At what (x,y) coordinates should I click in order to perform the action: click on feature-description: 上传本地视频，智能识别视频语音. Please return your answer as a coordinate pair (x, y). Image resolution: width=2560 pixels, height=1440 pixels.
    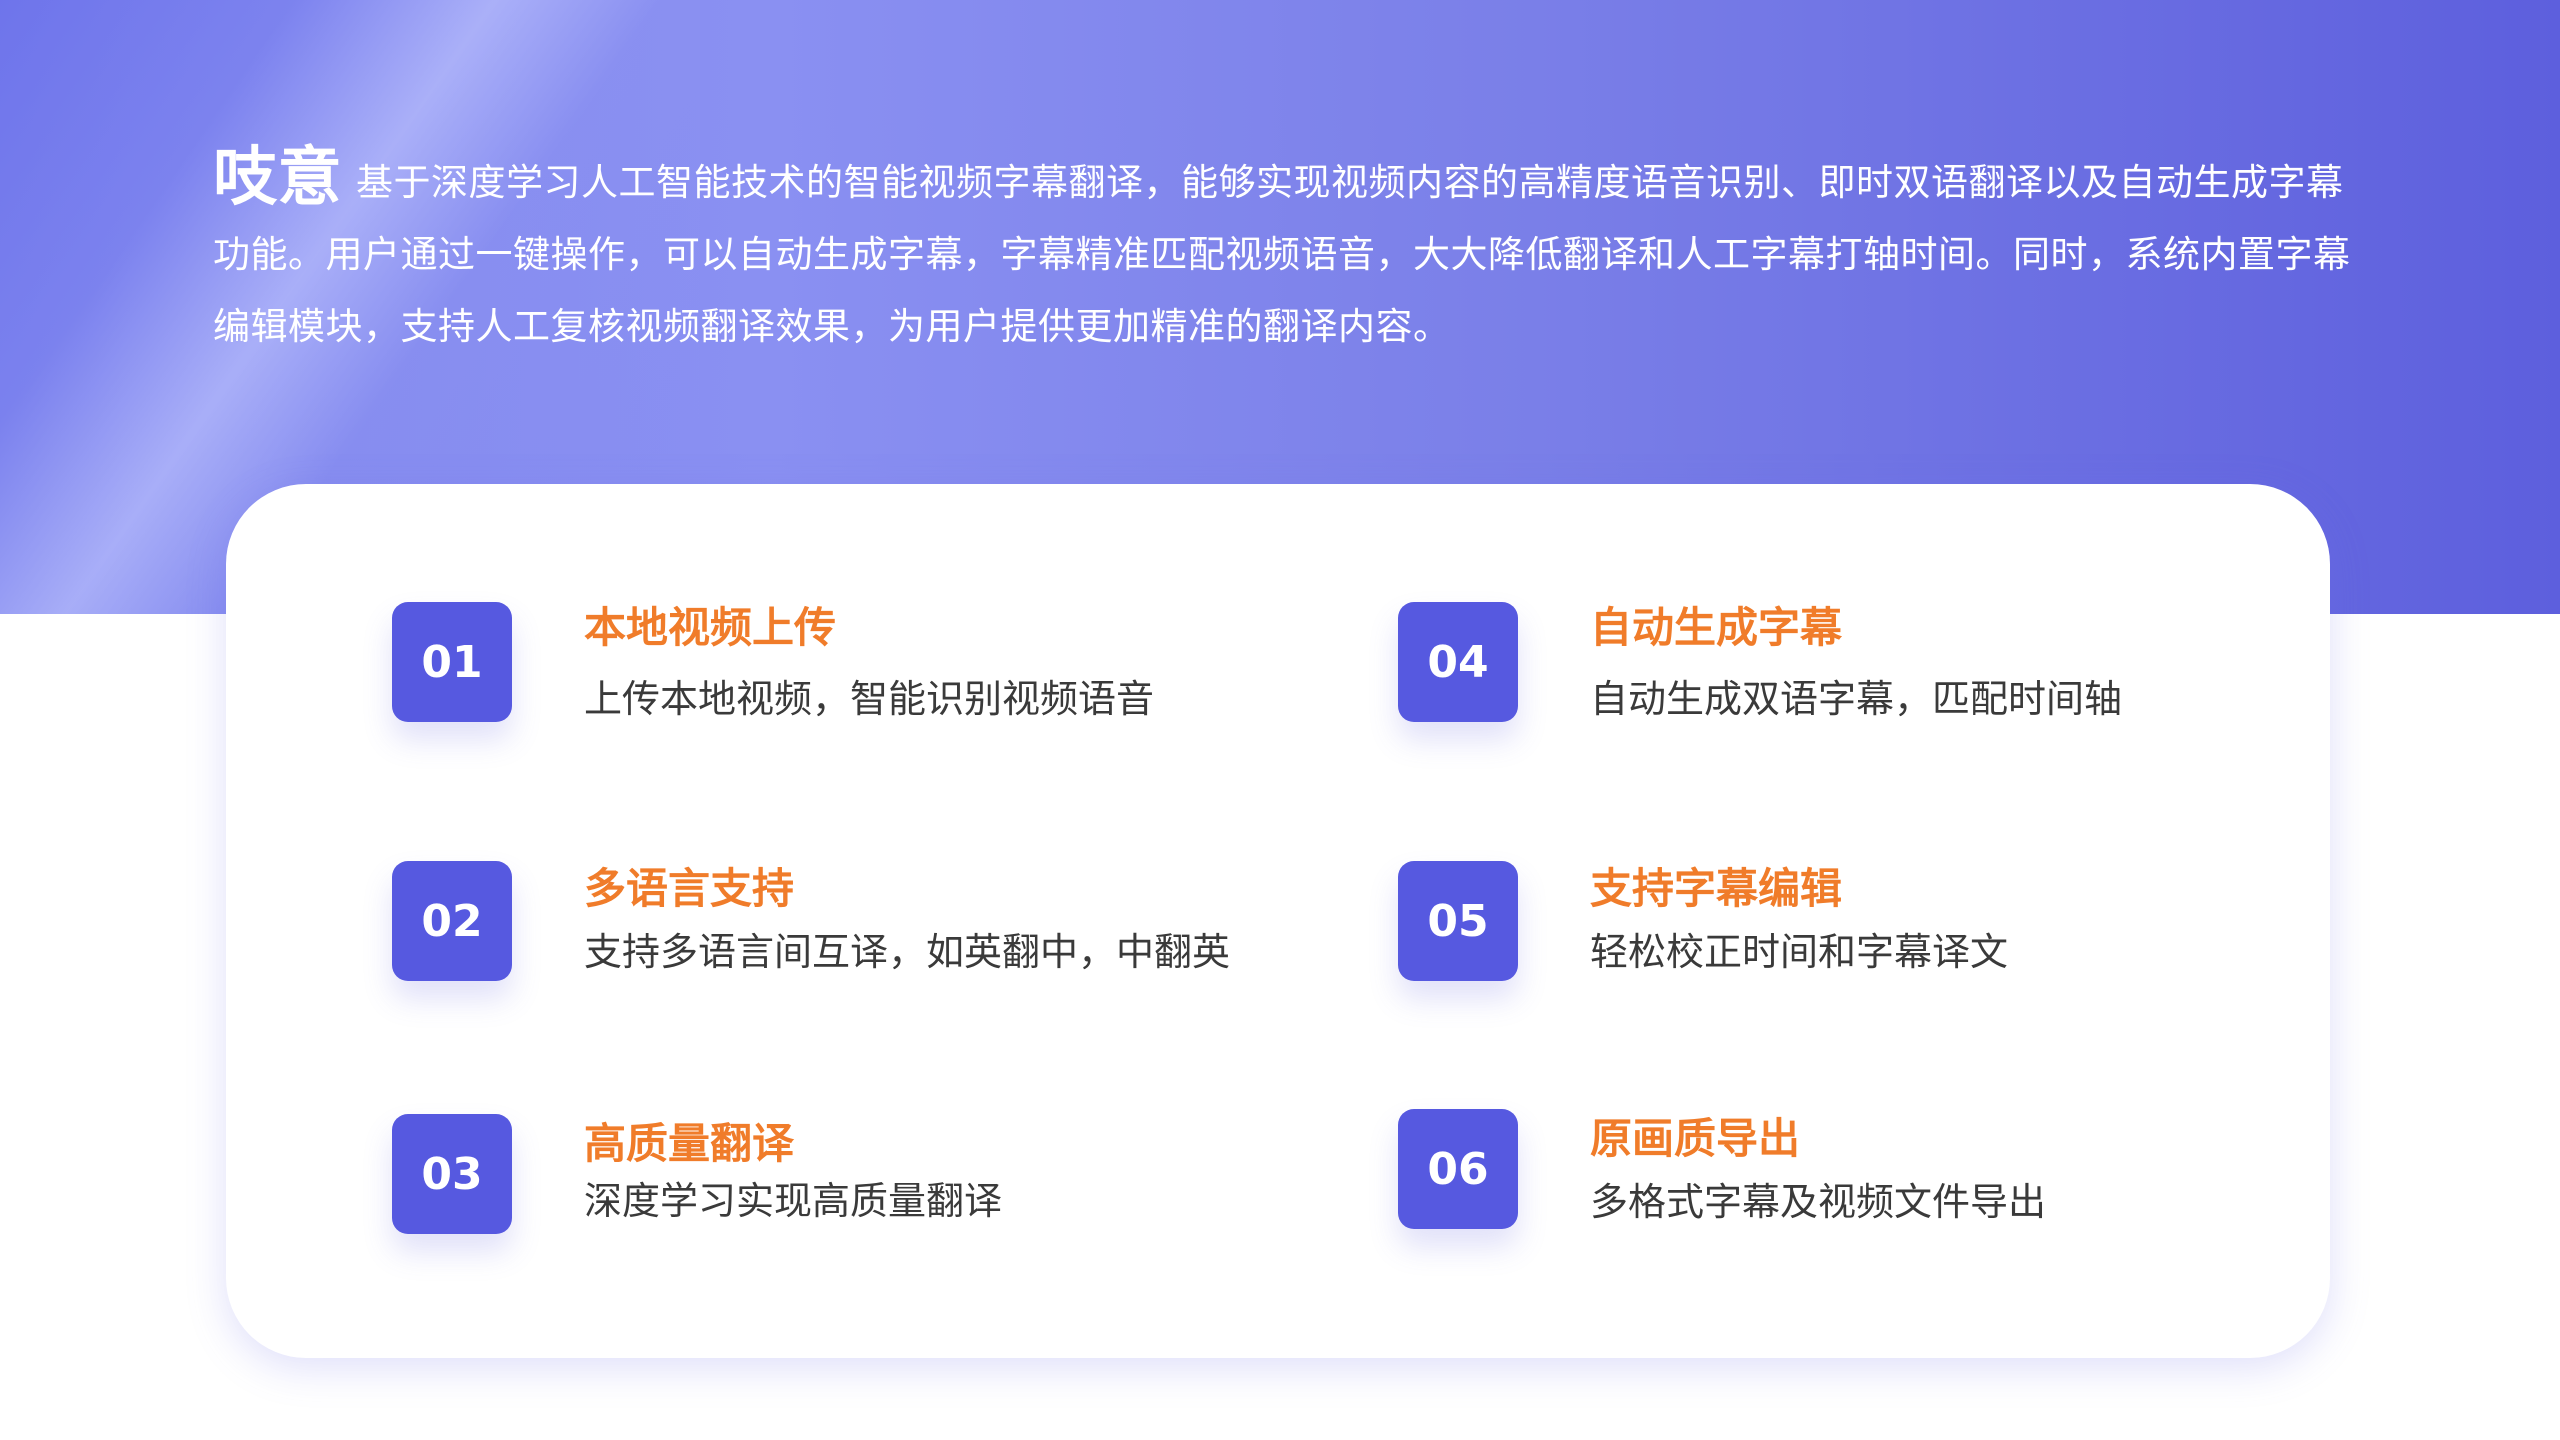
    Looking at the image, I should click on (869, 699).